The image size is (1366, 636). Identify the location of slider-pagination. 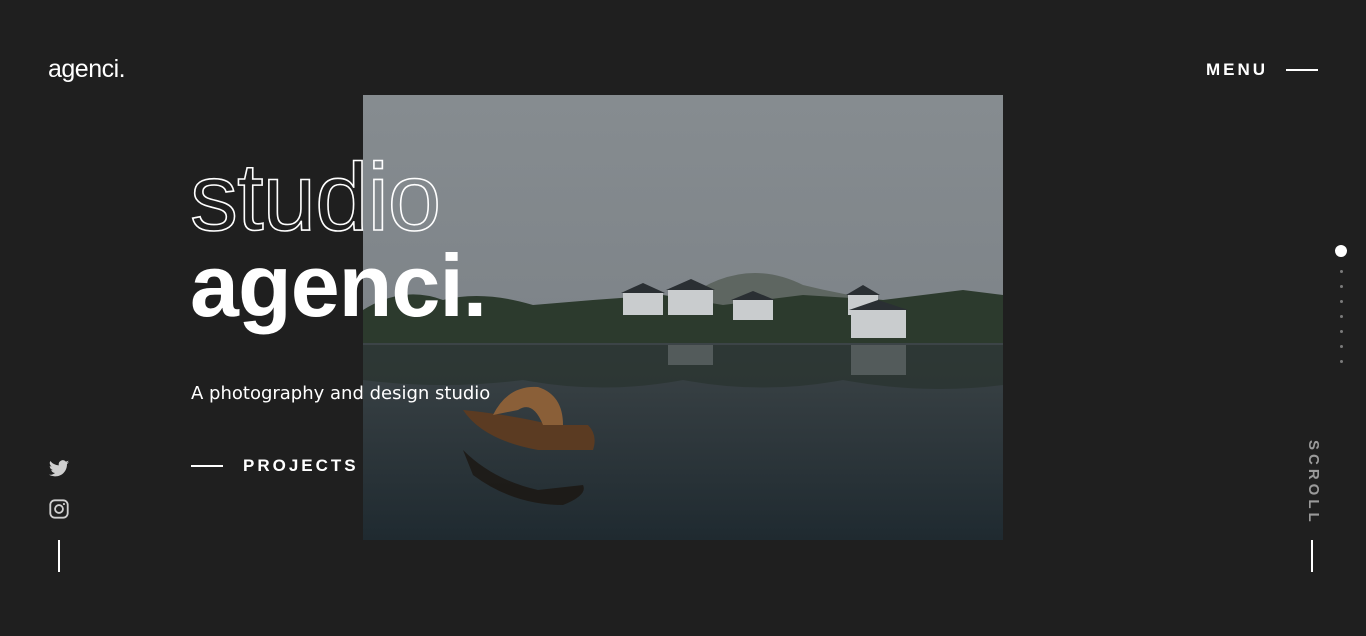
(1341, 304).